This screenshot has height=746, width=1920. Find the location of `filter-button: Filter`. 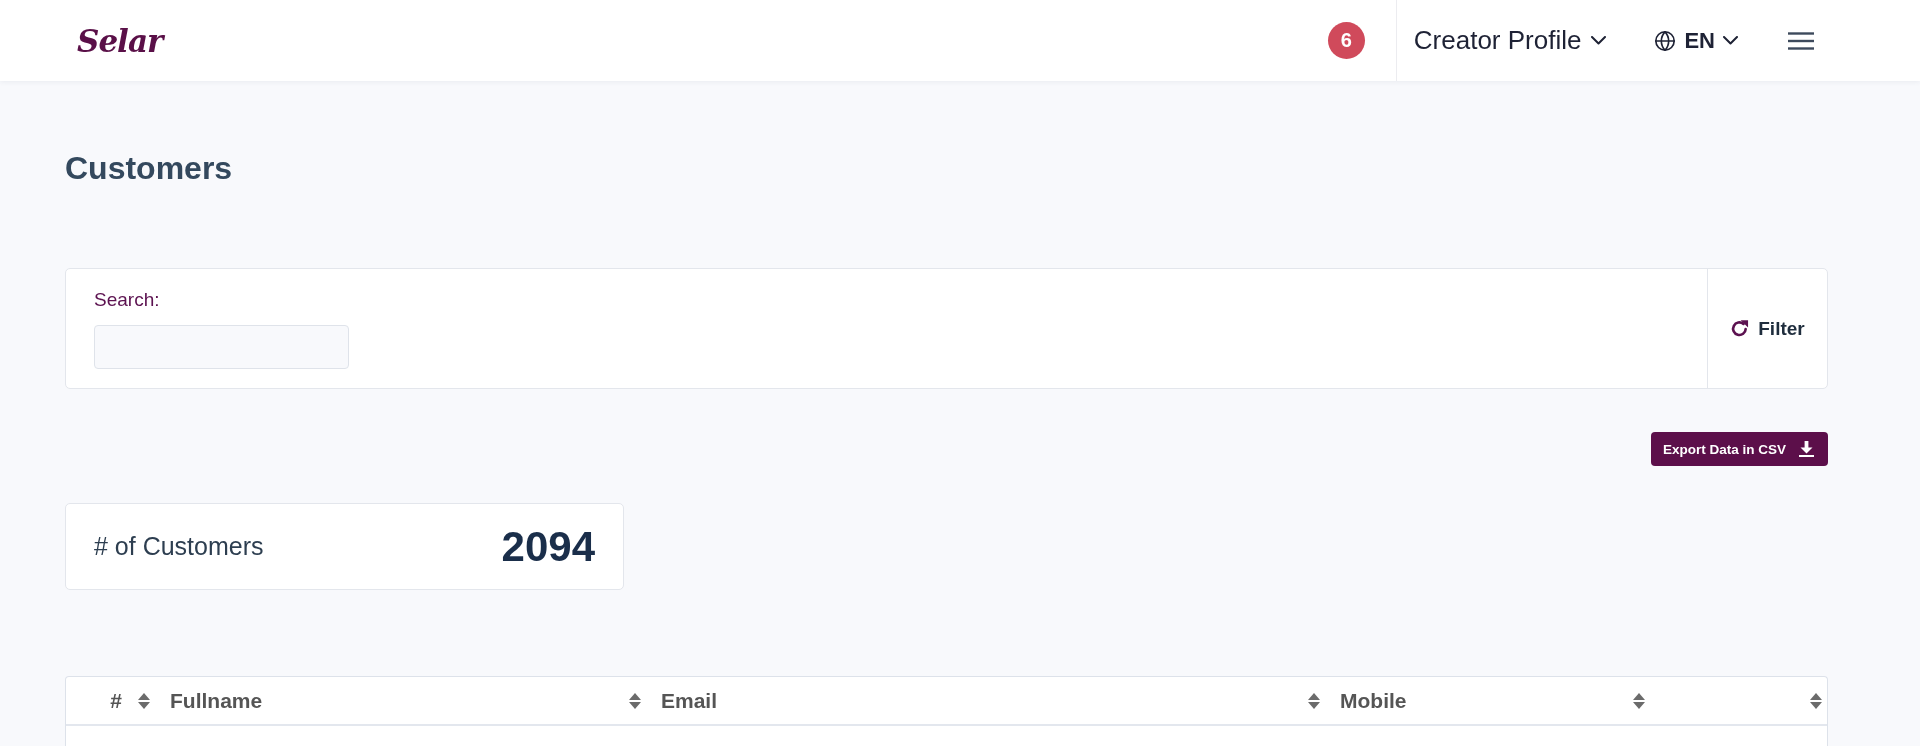

filter-button: Filter is located at coordinates (1767, 328).